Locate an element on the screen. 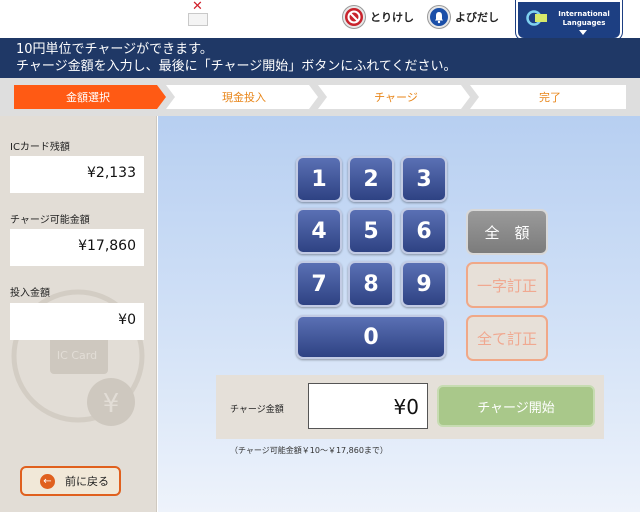 The image size is (640, 512). balance-label: ICカード残額 is located at coordinates (40, 147).